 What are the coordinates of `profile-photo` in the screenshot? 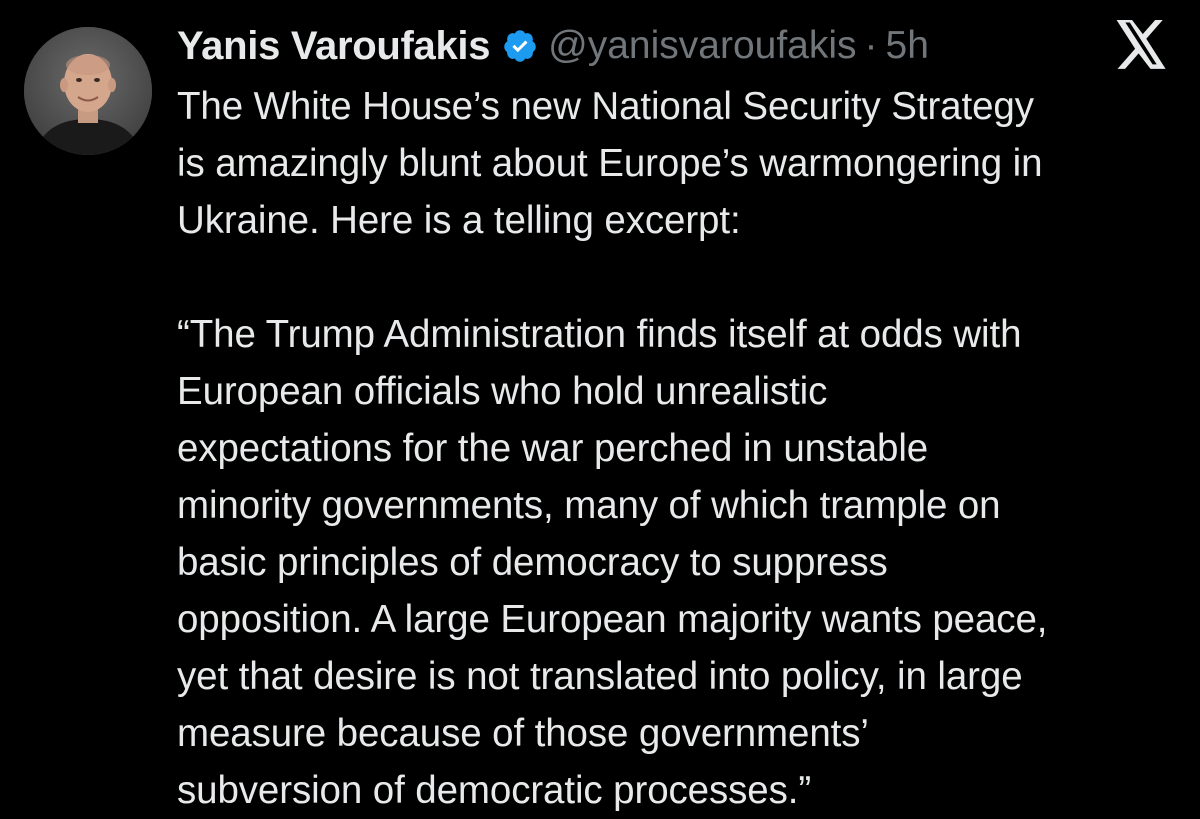 It's located at (88, 91).